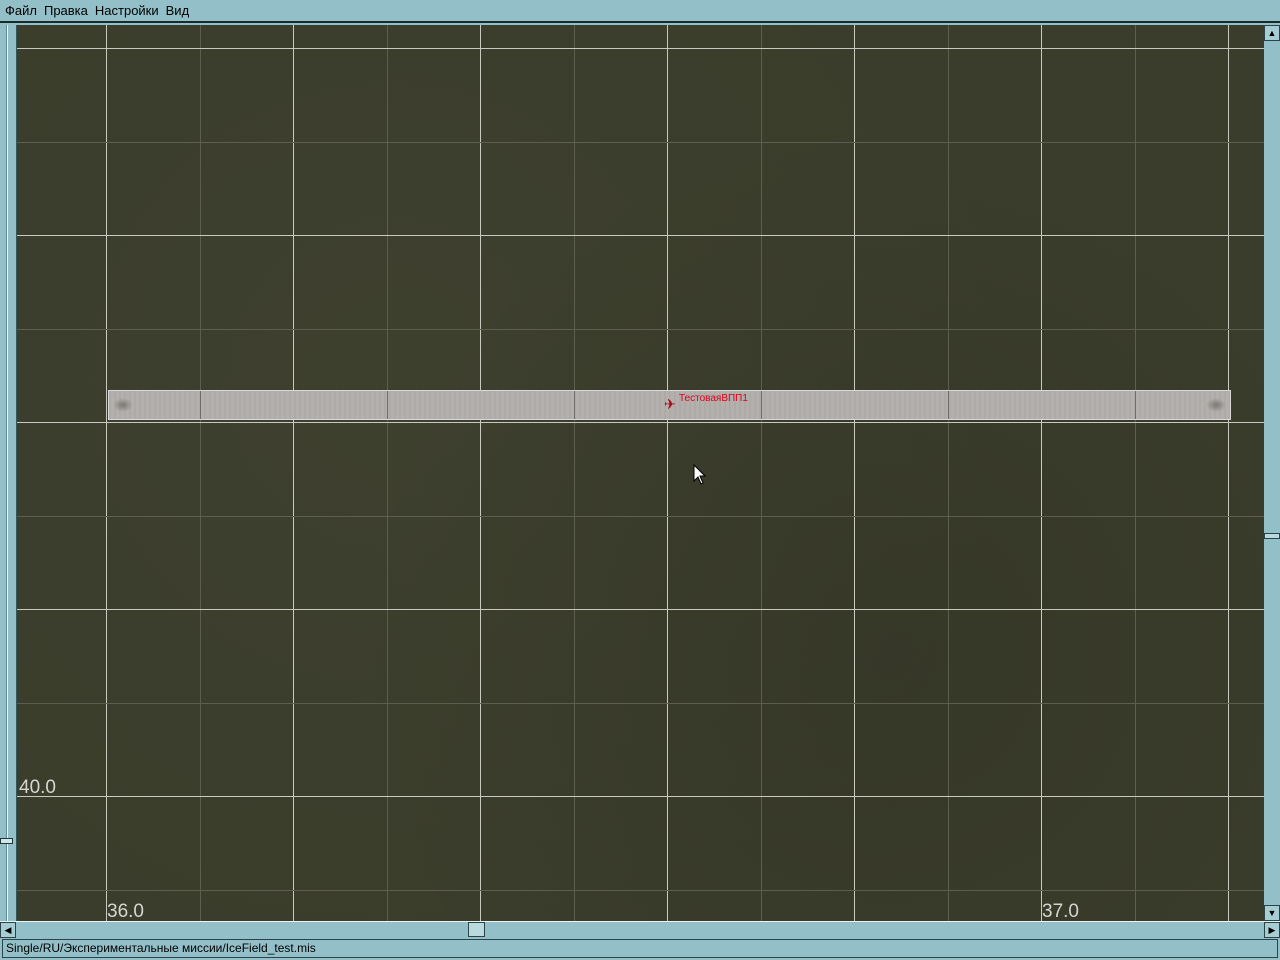 The image size is (1280, 960). What do you see at coordinates (1272, 913) in the screenshot?
I see `scroll-down-button: ▼` at bounding box center [1272, 913].